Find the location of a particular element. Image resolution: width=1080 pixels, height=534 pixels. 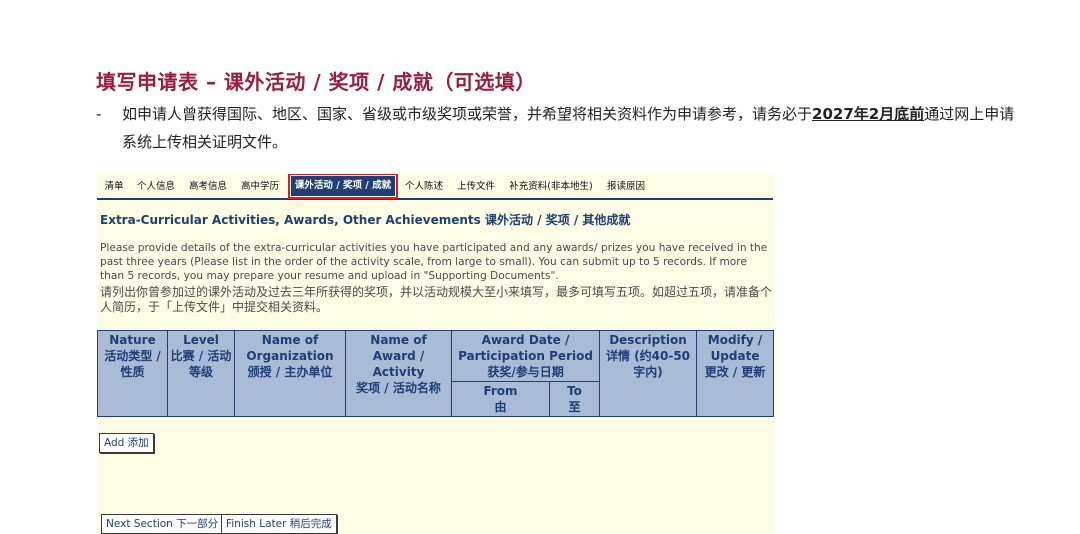

desc-label-zh: 详情 (约40-50字内) is located at coordinates (648, 364).